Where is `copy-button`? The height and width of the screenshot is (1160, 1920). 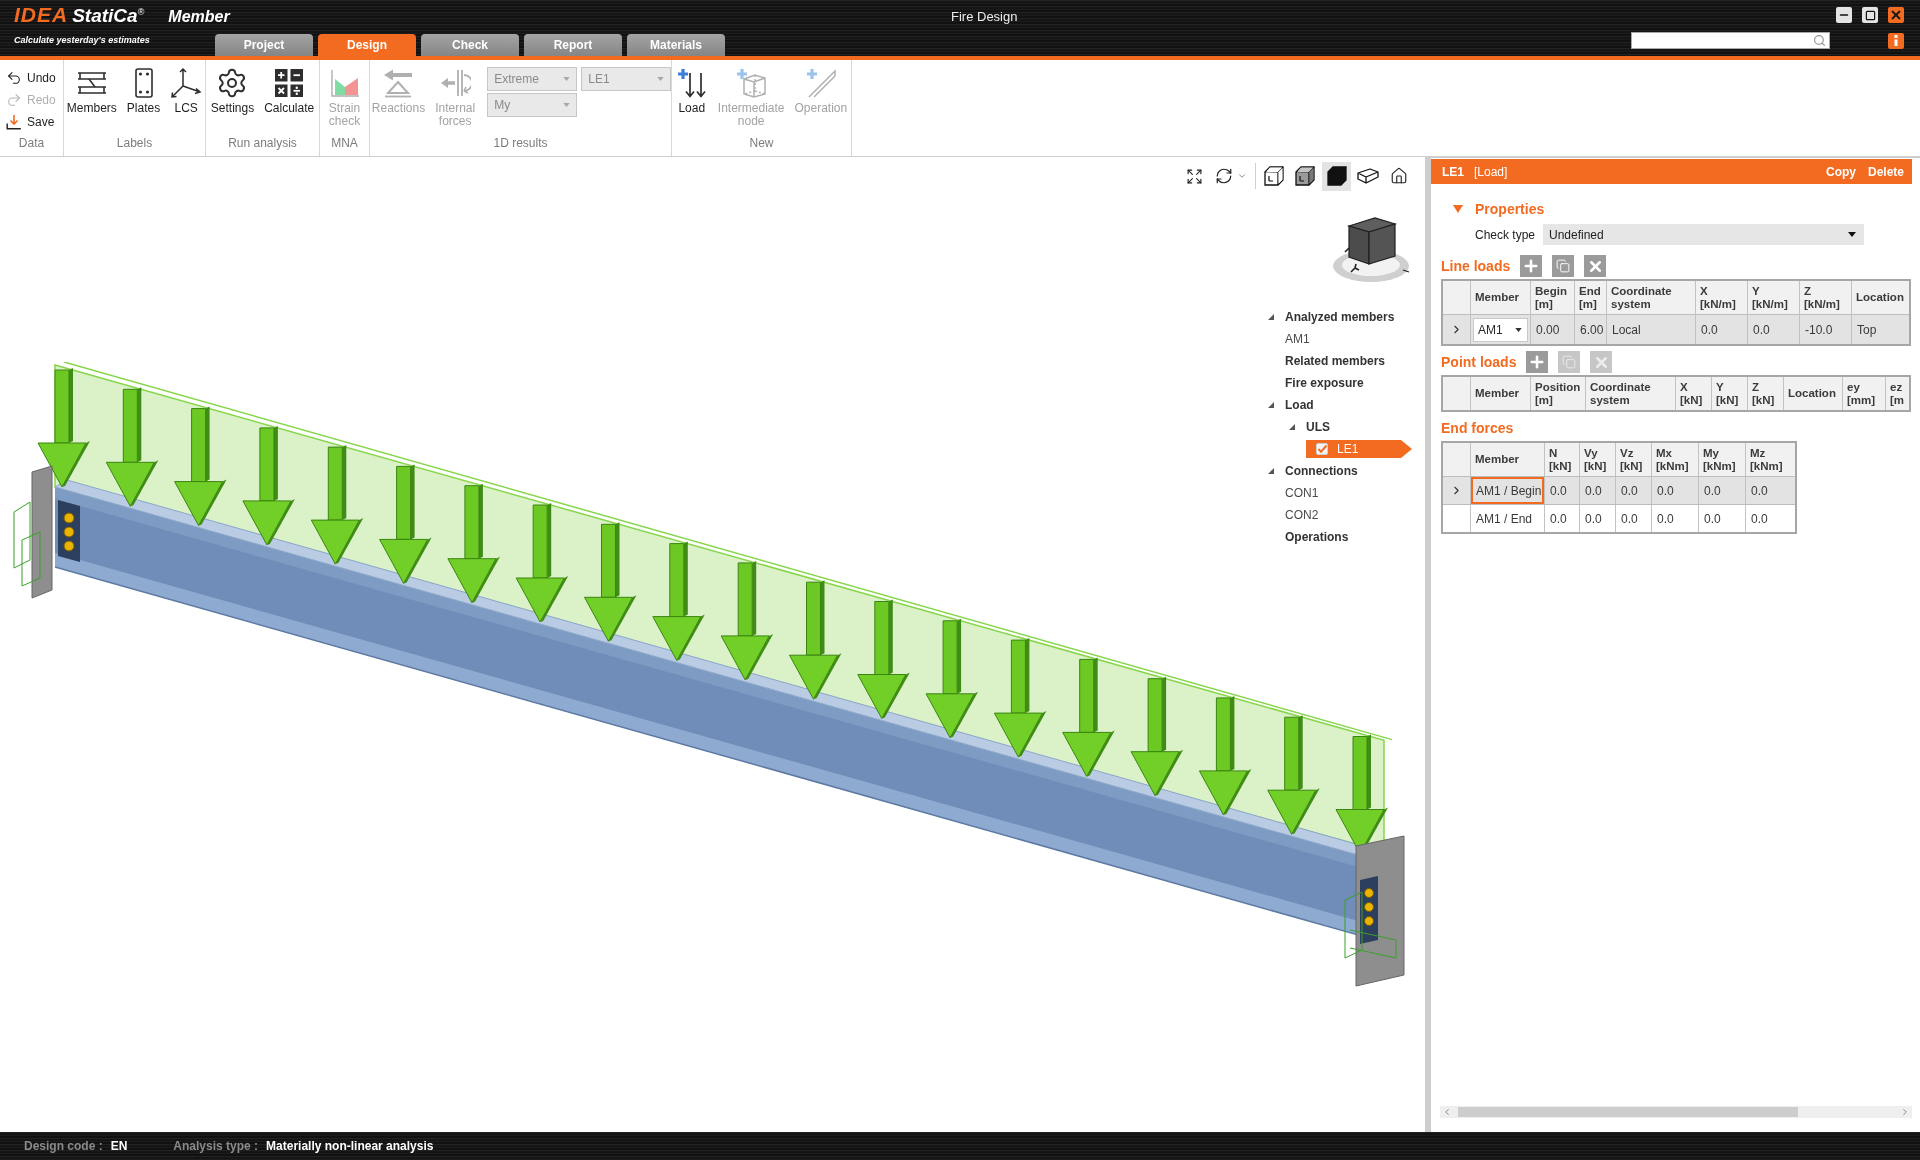
copy-button is located at coordinates (1563, 266).